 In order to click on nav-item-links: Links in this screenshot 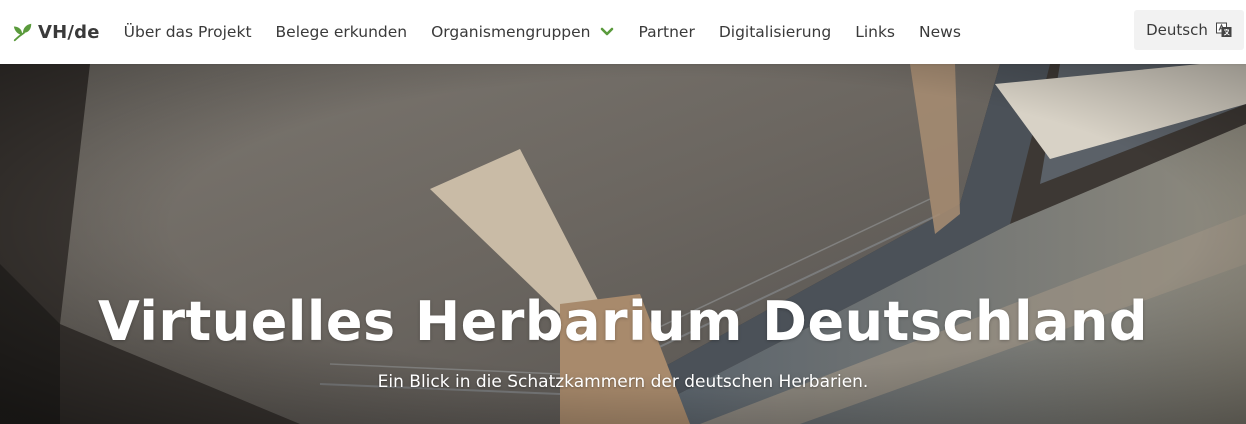, I will do `click(875, 32)`.